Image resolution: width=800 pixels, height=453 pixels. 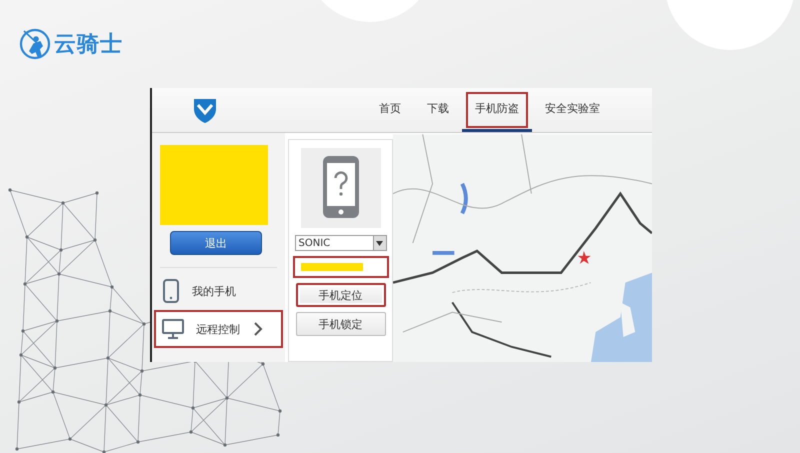 I want to click on brand-name: 云骑士, so click(x=88, y=45).